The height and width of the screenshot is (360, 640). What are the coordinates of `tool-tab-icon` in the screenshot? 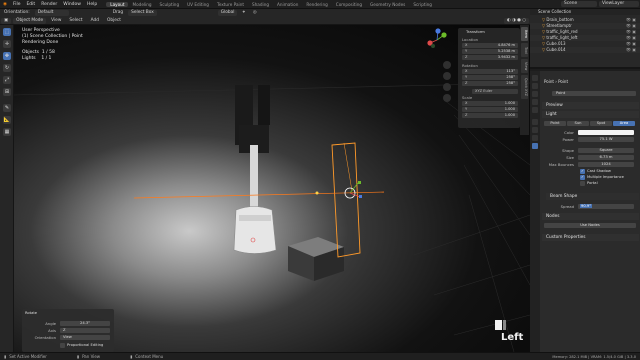 It's located at (535, 78).